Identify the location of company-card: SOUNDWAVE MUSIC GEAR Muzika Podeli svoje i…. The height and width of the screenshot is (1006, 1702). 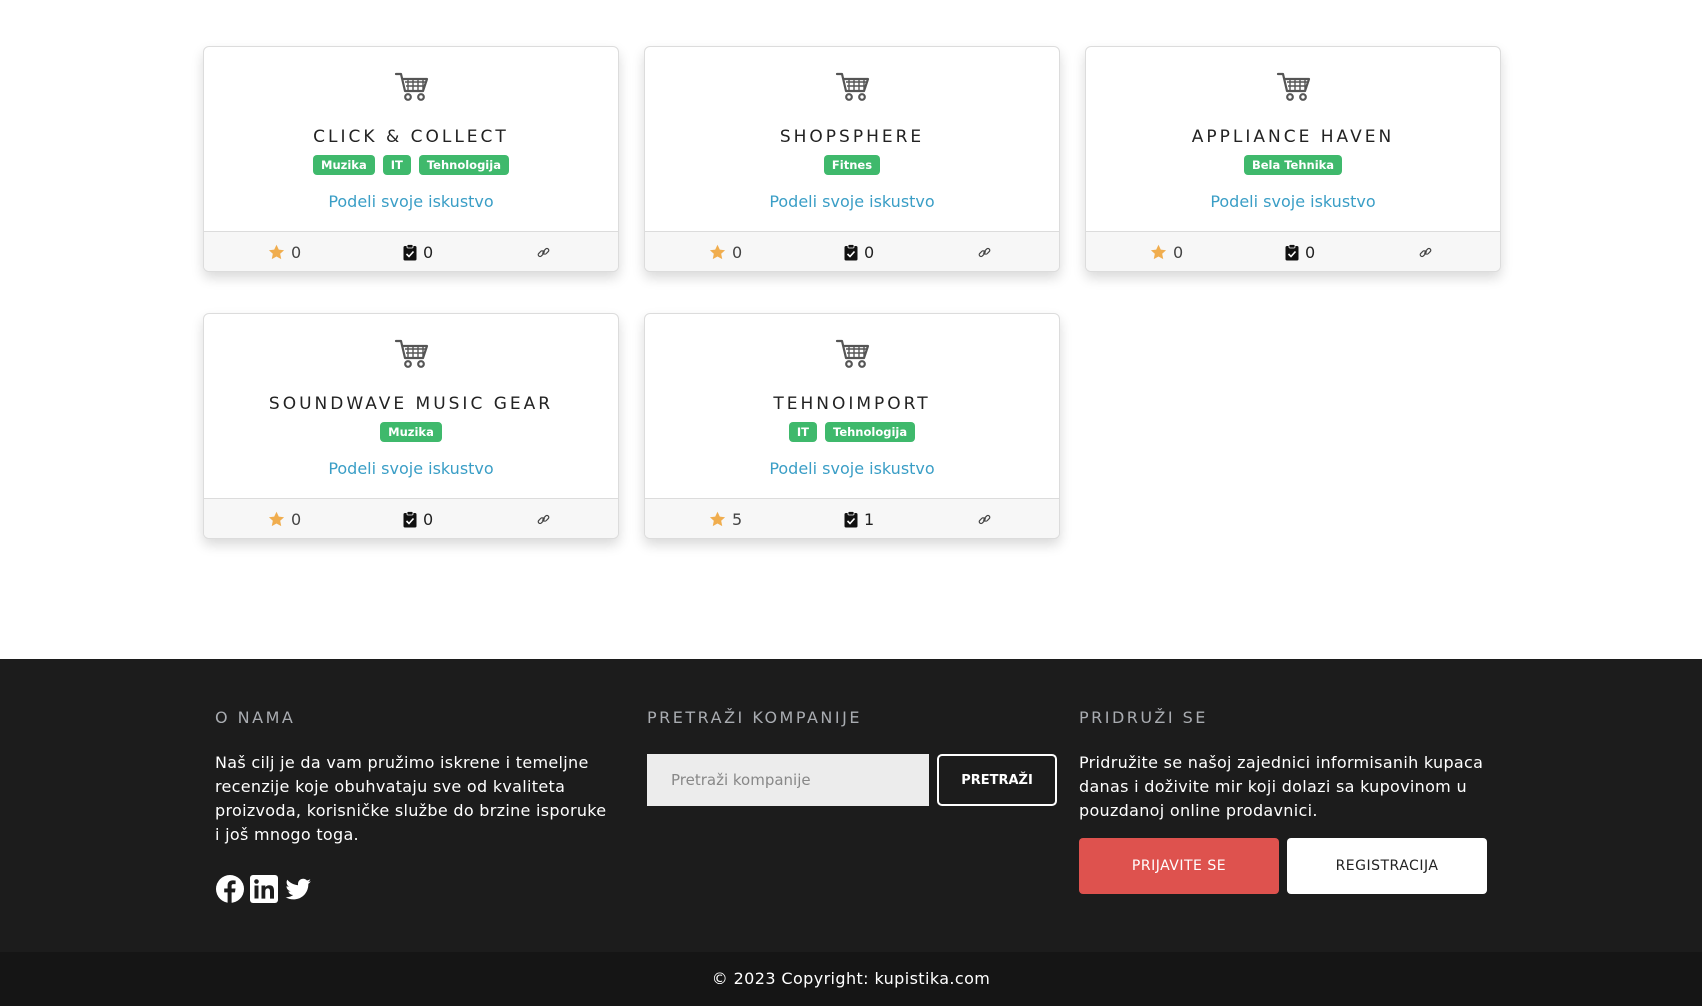
(411, 426).